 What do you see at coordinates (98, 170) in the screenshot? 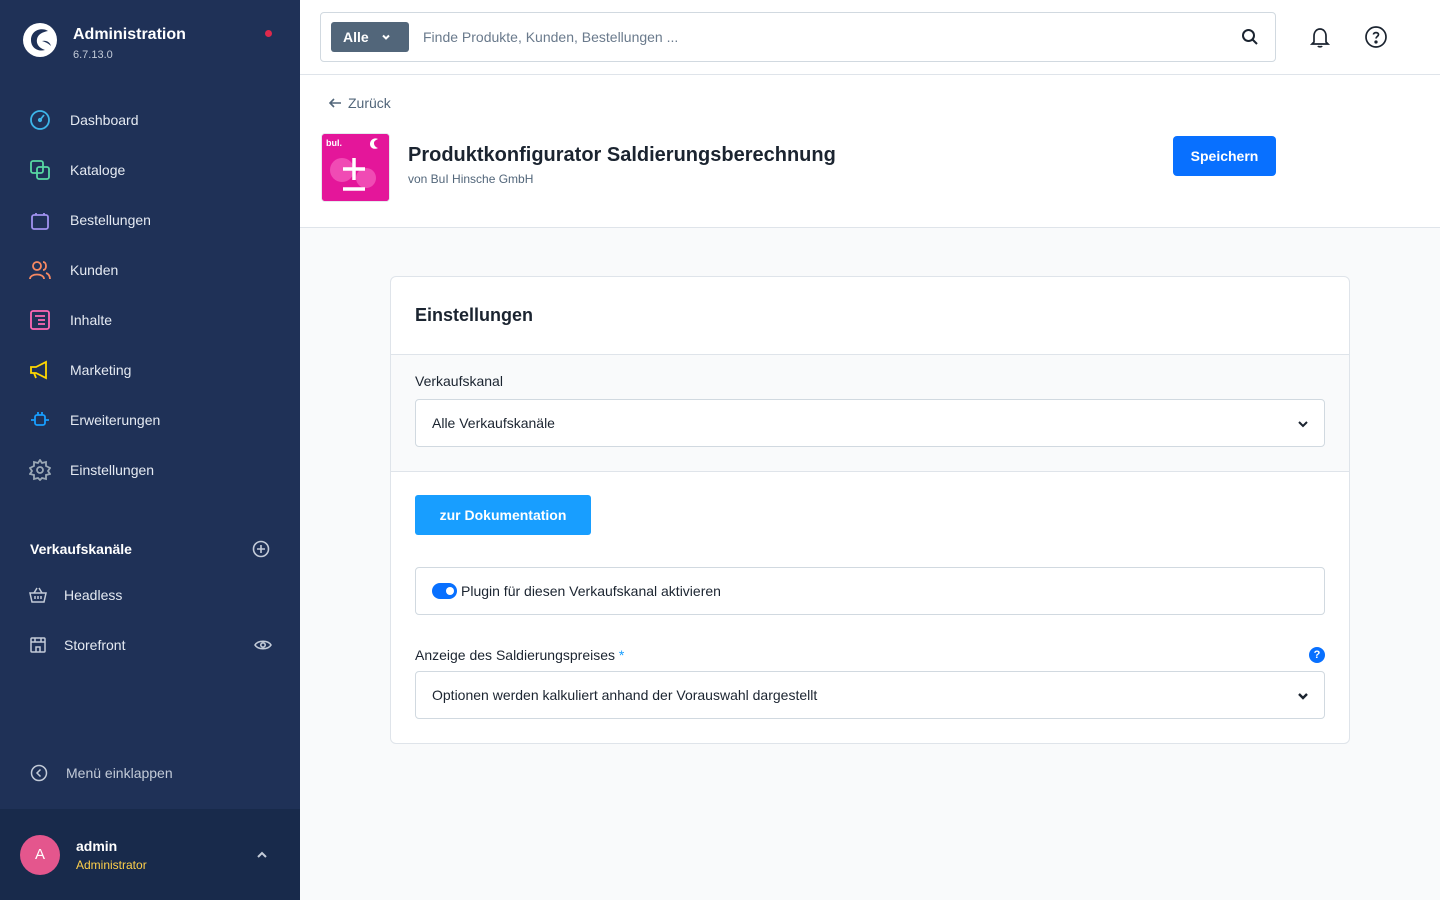
I see `sidebar-item-label: Kataloge` at bounding box center [98, 170].